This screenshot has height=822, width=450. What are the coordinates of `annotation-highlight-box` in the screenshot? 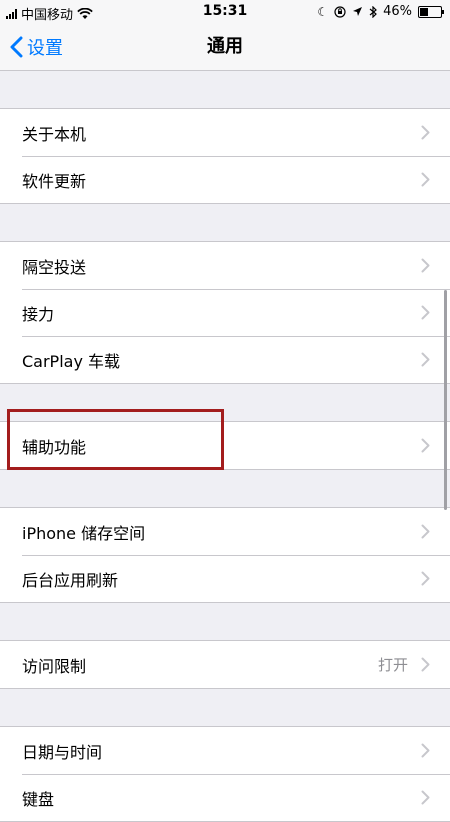 It's located at (115, 439).